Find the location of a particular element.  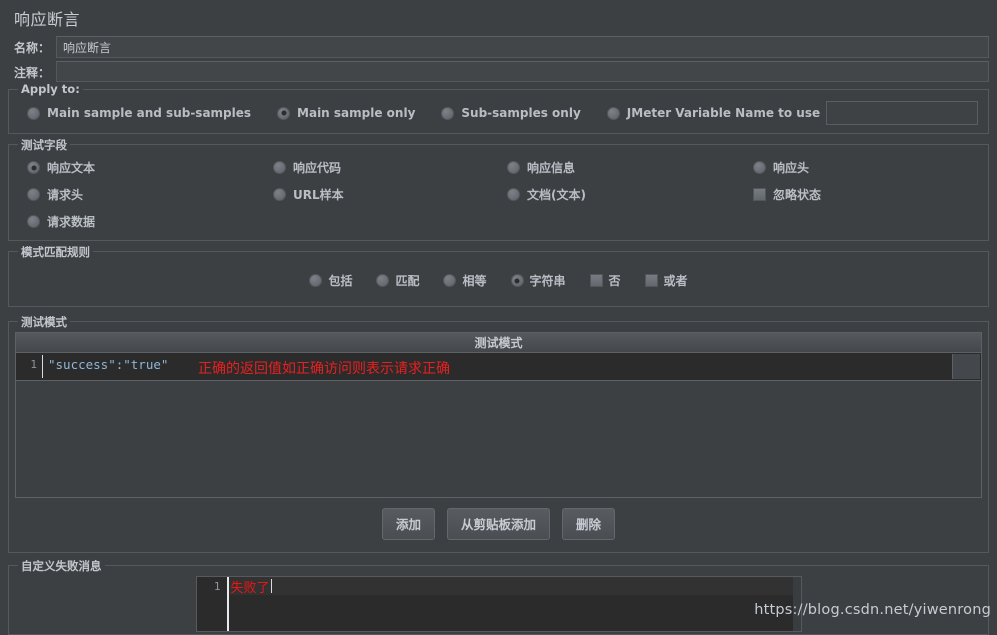

radio-request-data: 请求数据 is located at coordinates (150, 221).